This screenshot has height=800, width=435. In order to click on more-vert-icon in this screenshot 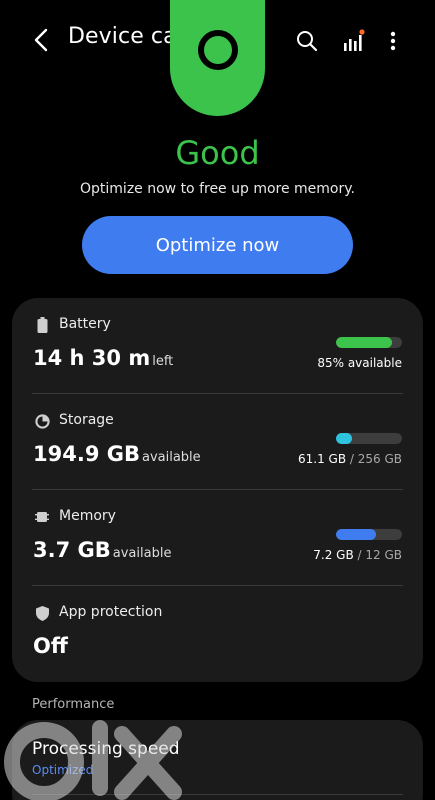, I will do `click(393, 41)`.